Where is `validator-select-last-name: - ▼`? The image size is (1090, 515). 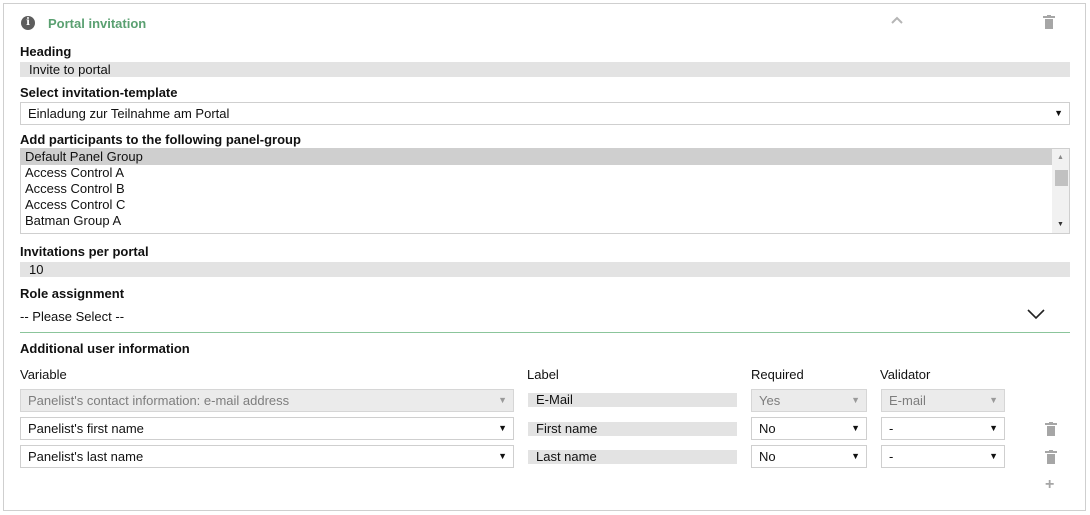 validator-select-last-name: - ▼ is located at coordinates (943, 456).